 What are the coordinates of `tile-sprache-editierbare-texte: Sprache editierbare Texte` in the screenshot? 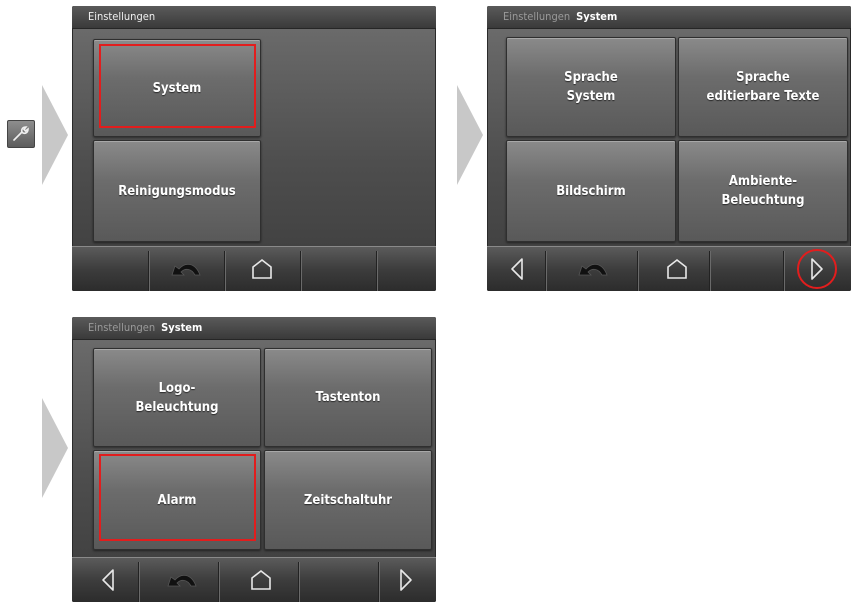 It's located at (763, 87).